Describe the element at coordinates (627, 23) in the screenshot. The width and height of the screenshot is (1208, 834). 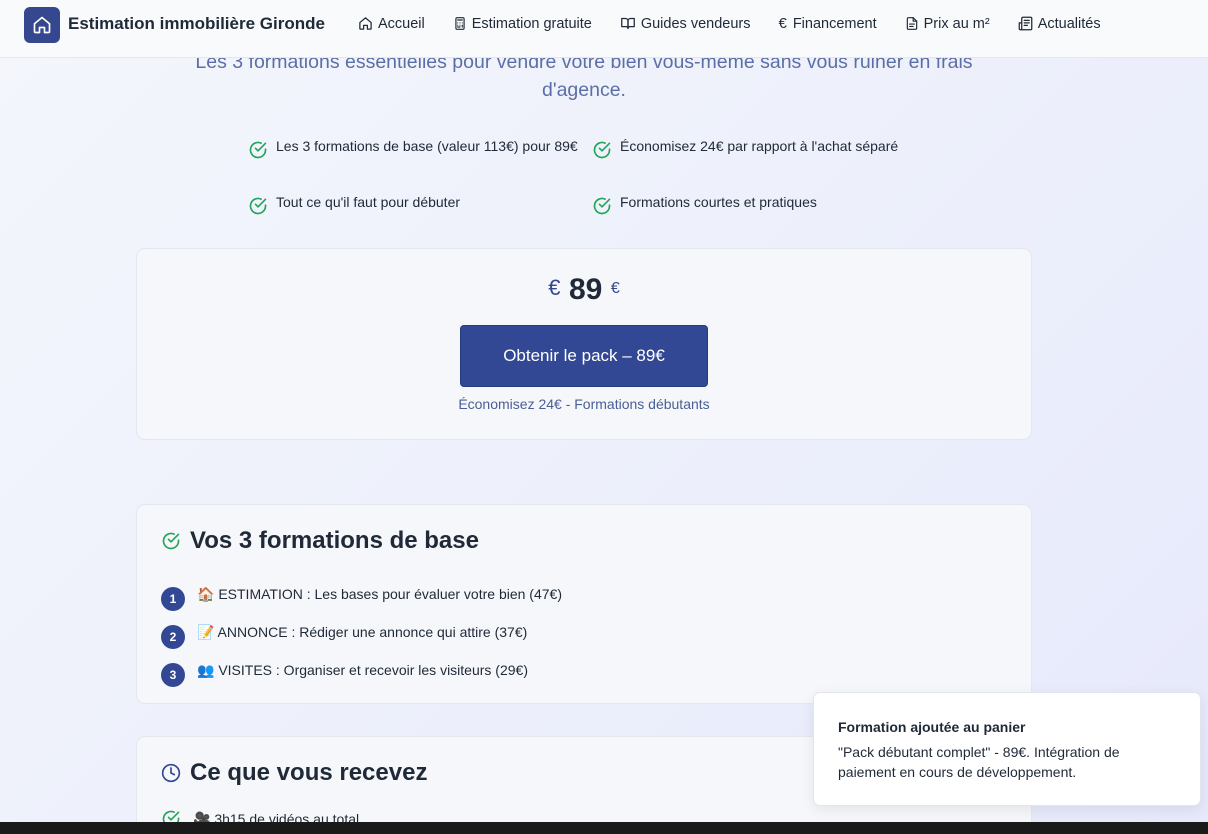
I see `book-icon` at that location.